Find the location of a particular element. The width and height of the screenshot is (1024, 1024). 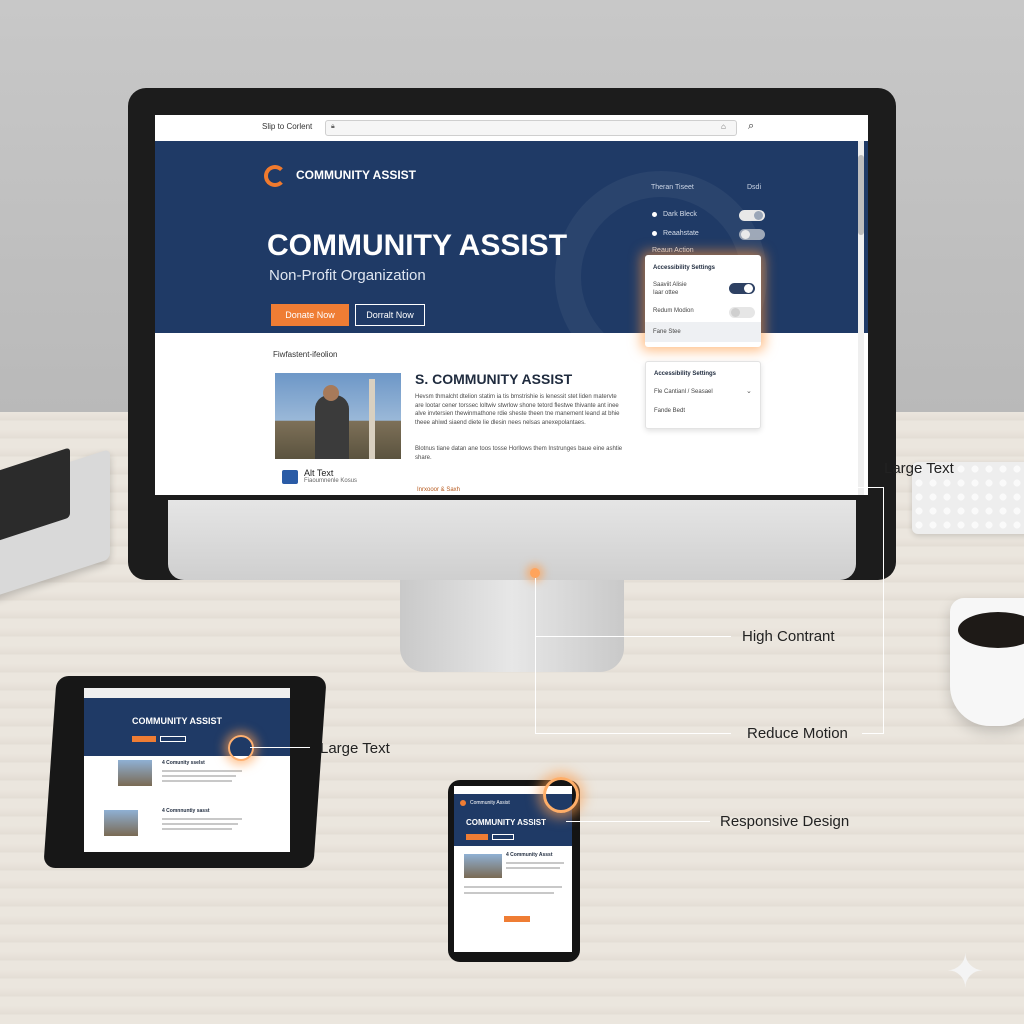

scrollbar-thumb is located at coordinates (861, 195).